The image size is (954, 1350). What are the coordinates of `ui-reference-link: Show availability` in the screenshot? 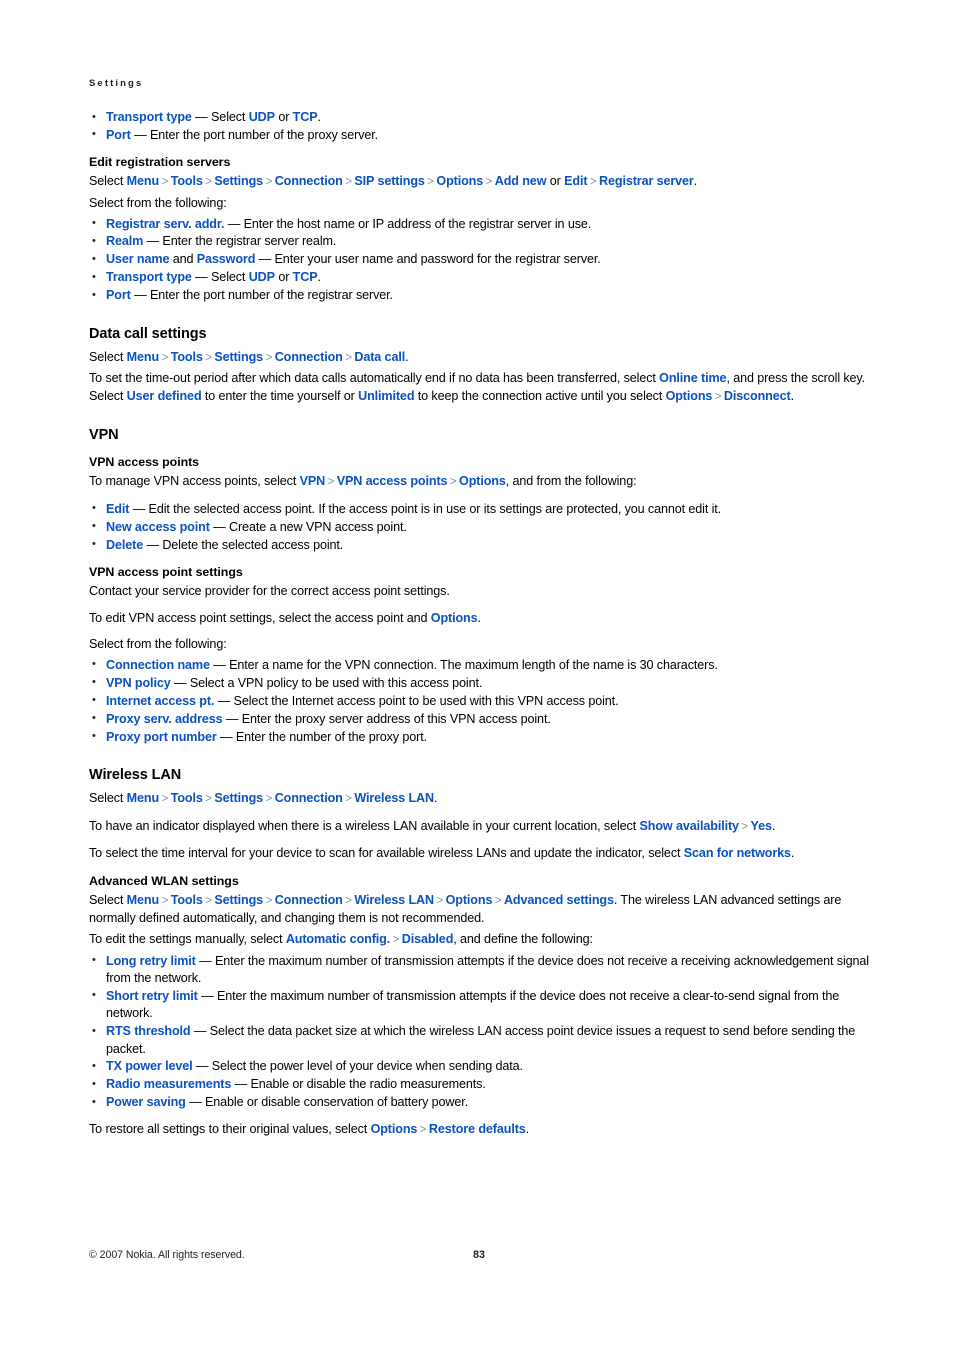 It's located at (689, 826).